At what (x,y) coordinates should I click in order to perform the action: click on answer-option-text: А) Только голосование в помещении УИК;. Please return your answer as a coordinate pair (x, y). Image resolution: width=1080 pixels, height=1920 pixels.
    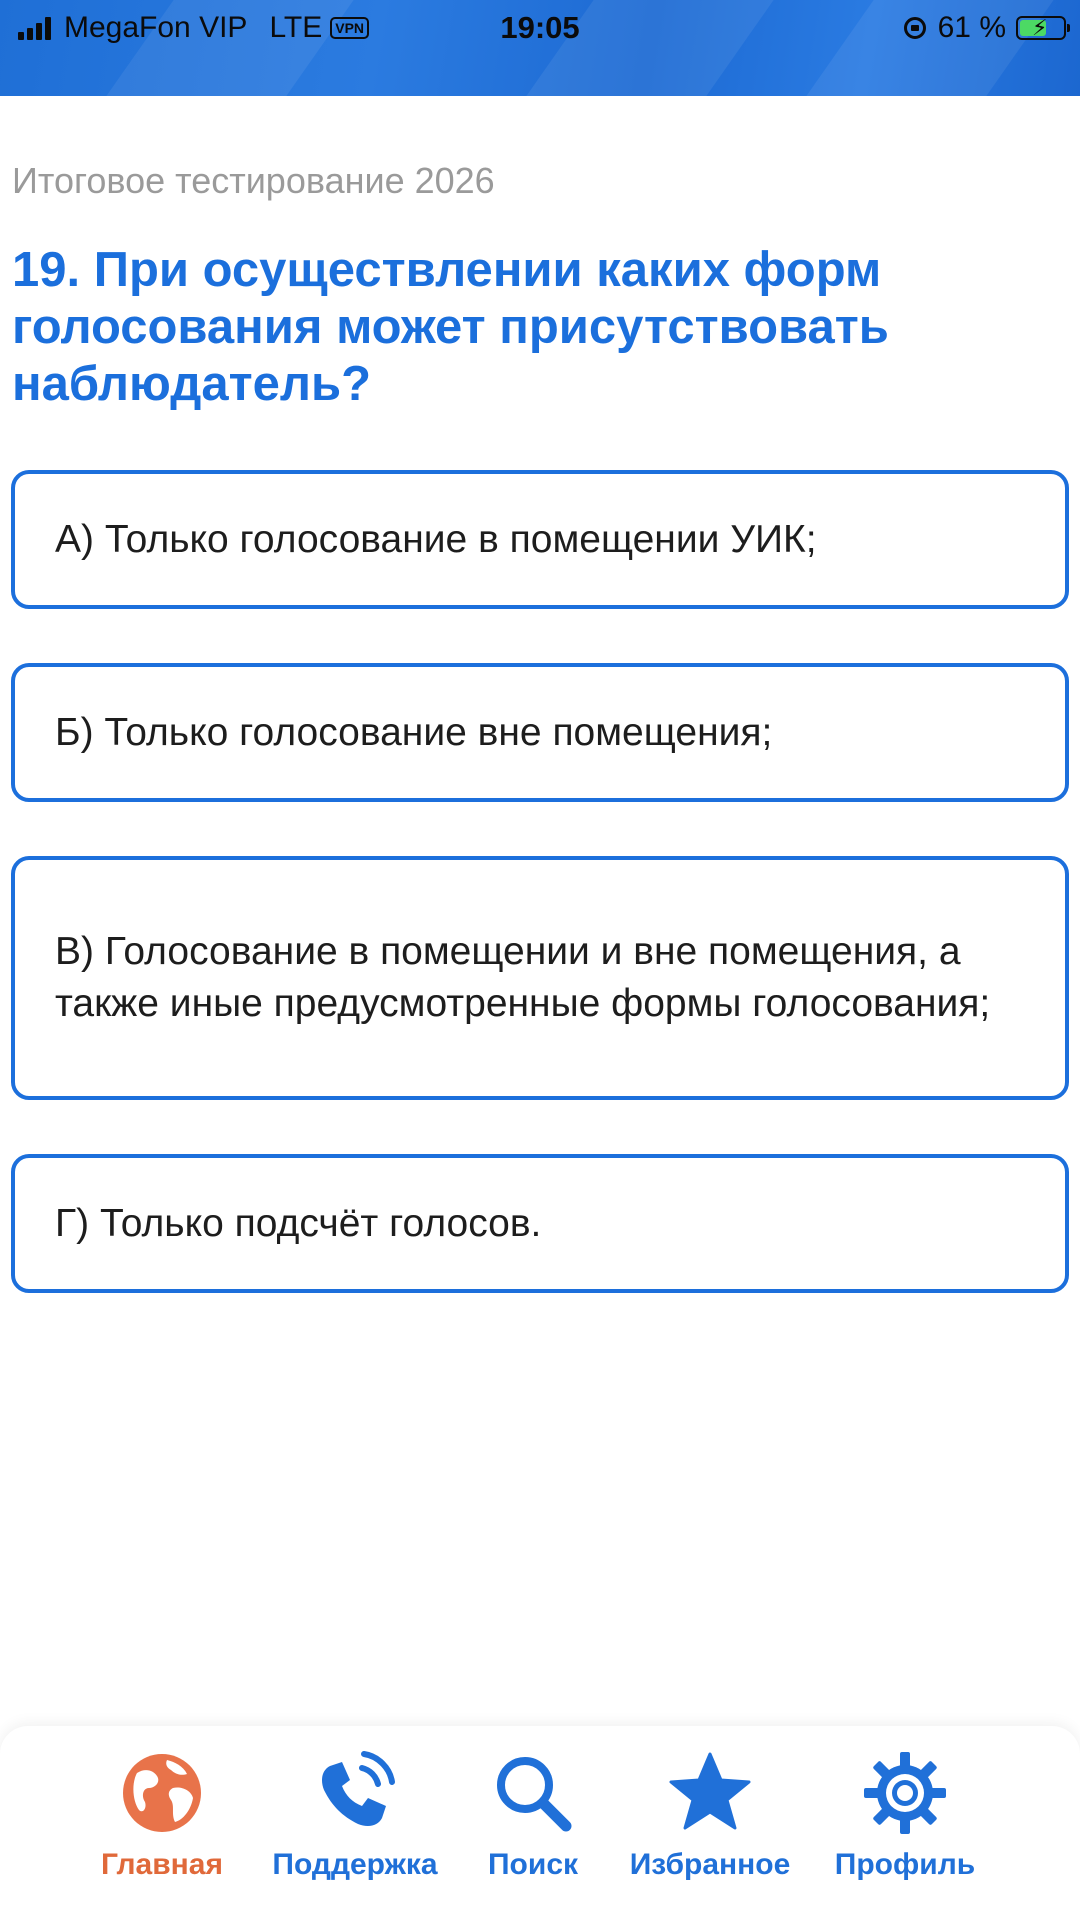
    Looking at the image, I should click on (436, 539).